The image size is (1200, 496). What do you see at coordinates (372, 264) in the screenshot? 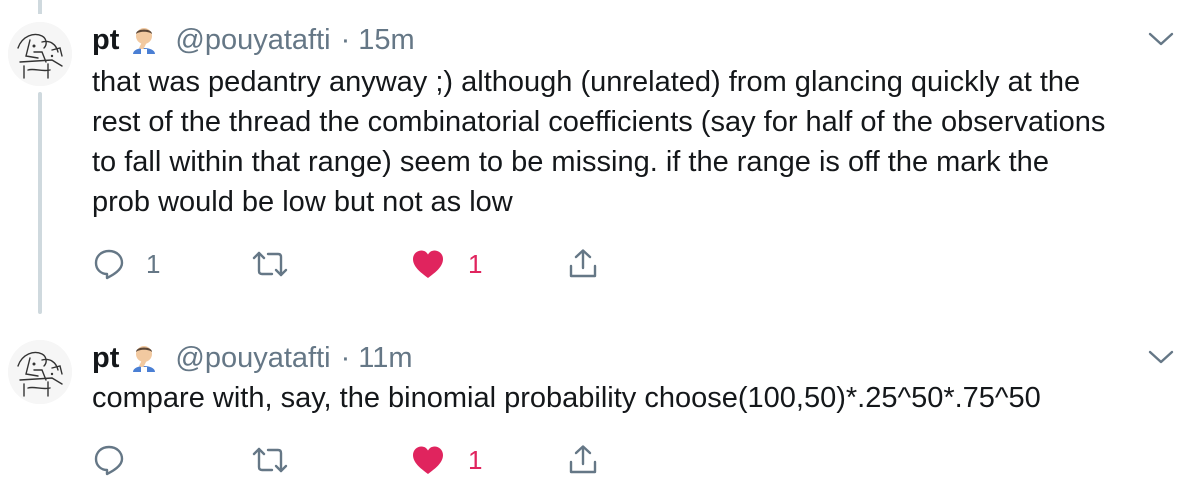
I see `tweet-actions: 1 1` at bounding box center [372, 264].